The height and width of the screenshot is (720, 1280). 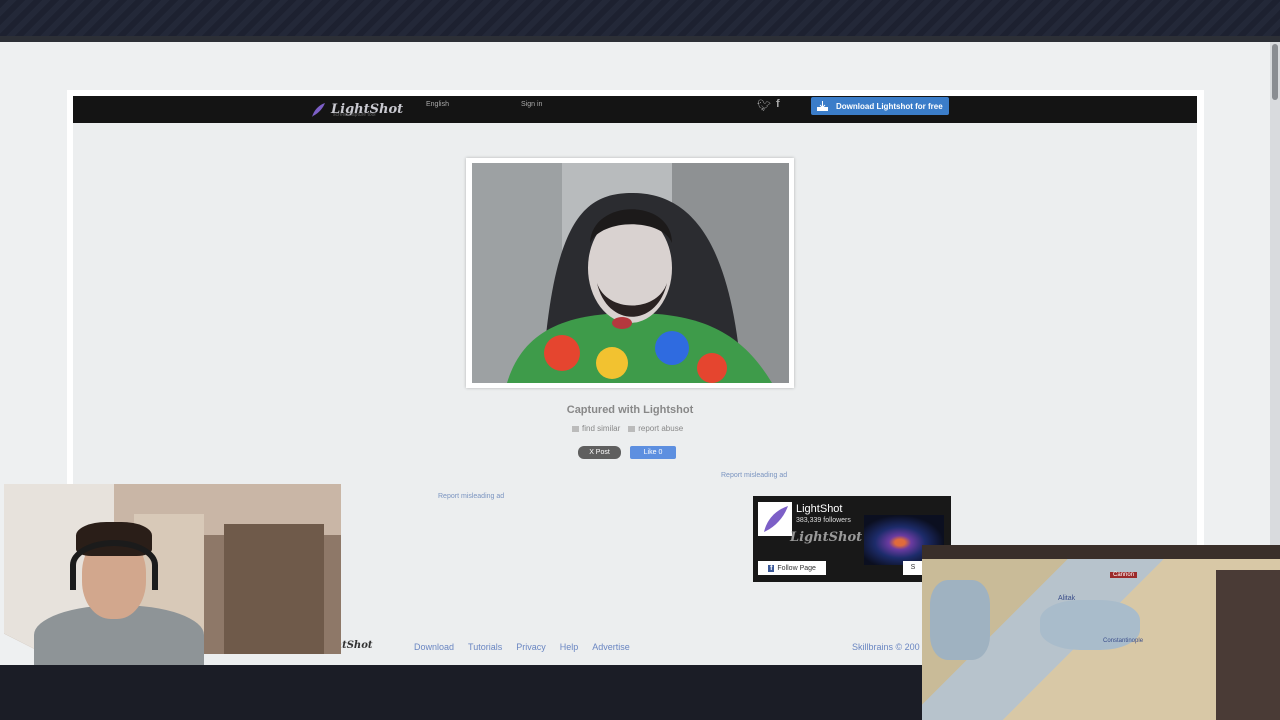 I want to click on footer-link-download: Download, so click(x=434, y=647).